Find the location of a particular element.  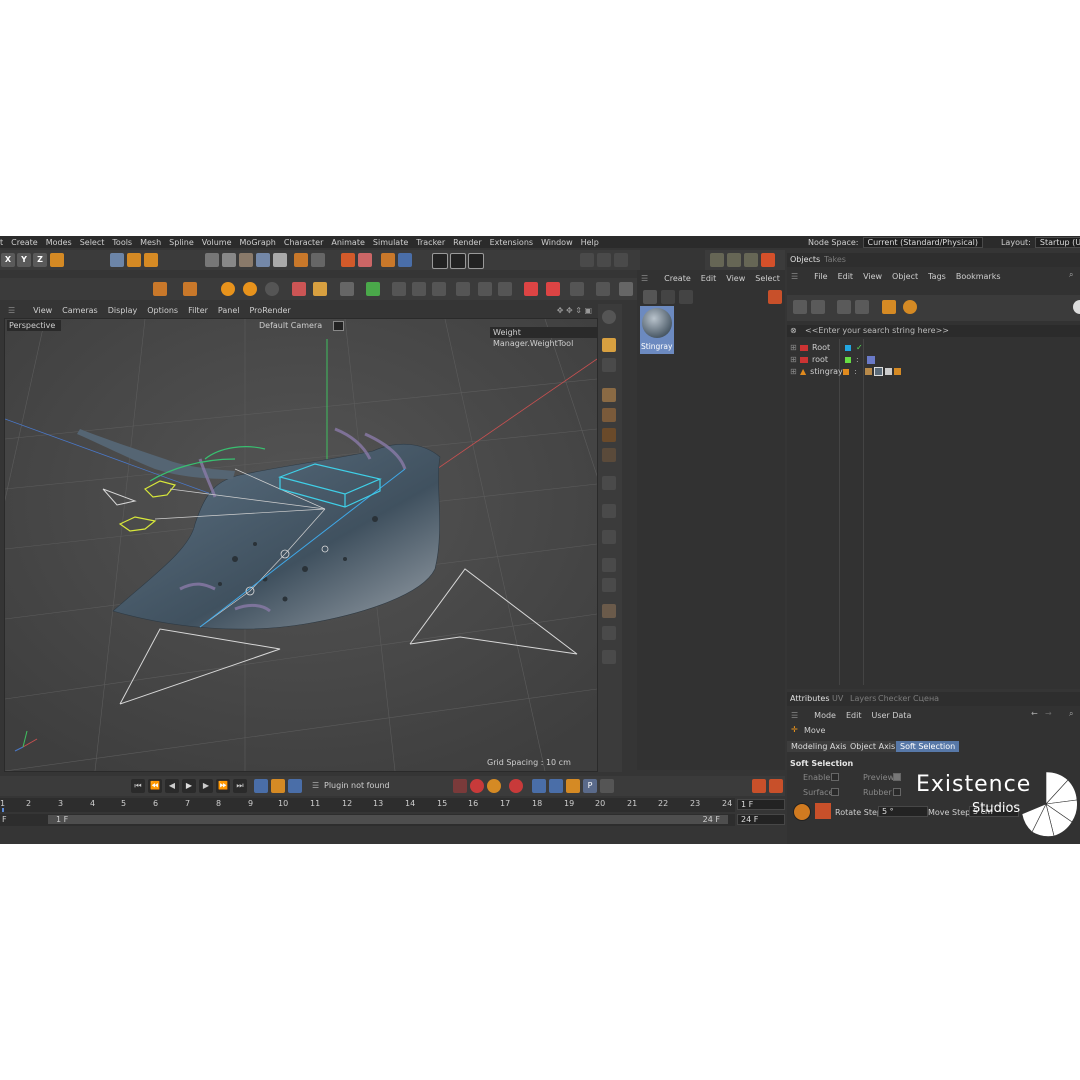

record-icon is located at coordinates (365, 260).